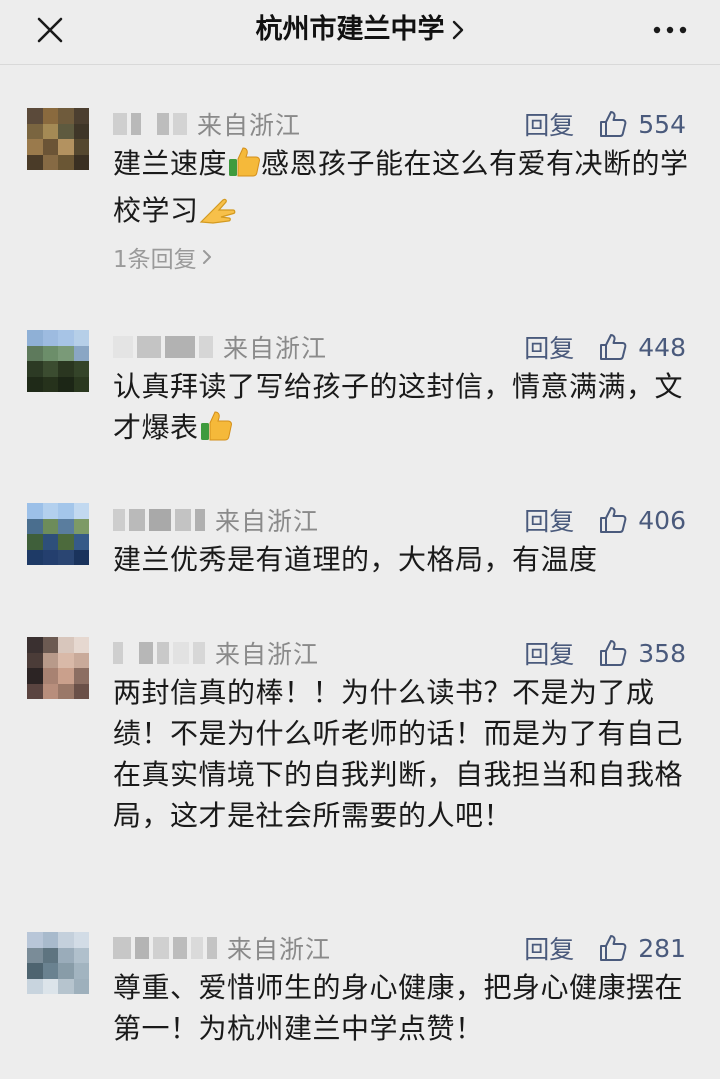 This screenshot has height=1079, width=720. I want to click on page-title-wrap: 杭州市建兰中学, so click(360, 30).